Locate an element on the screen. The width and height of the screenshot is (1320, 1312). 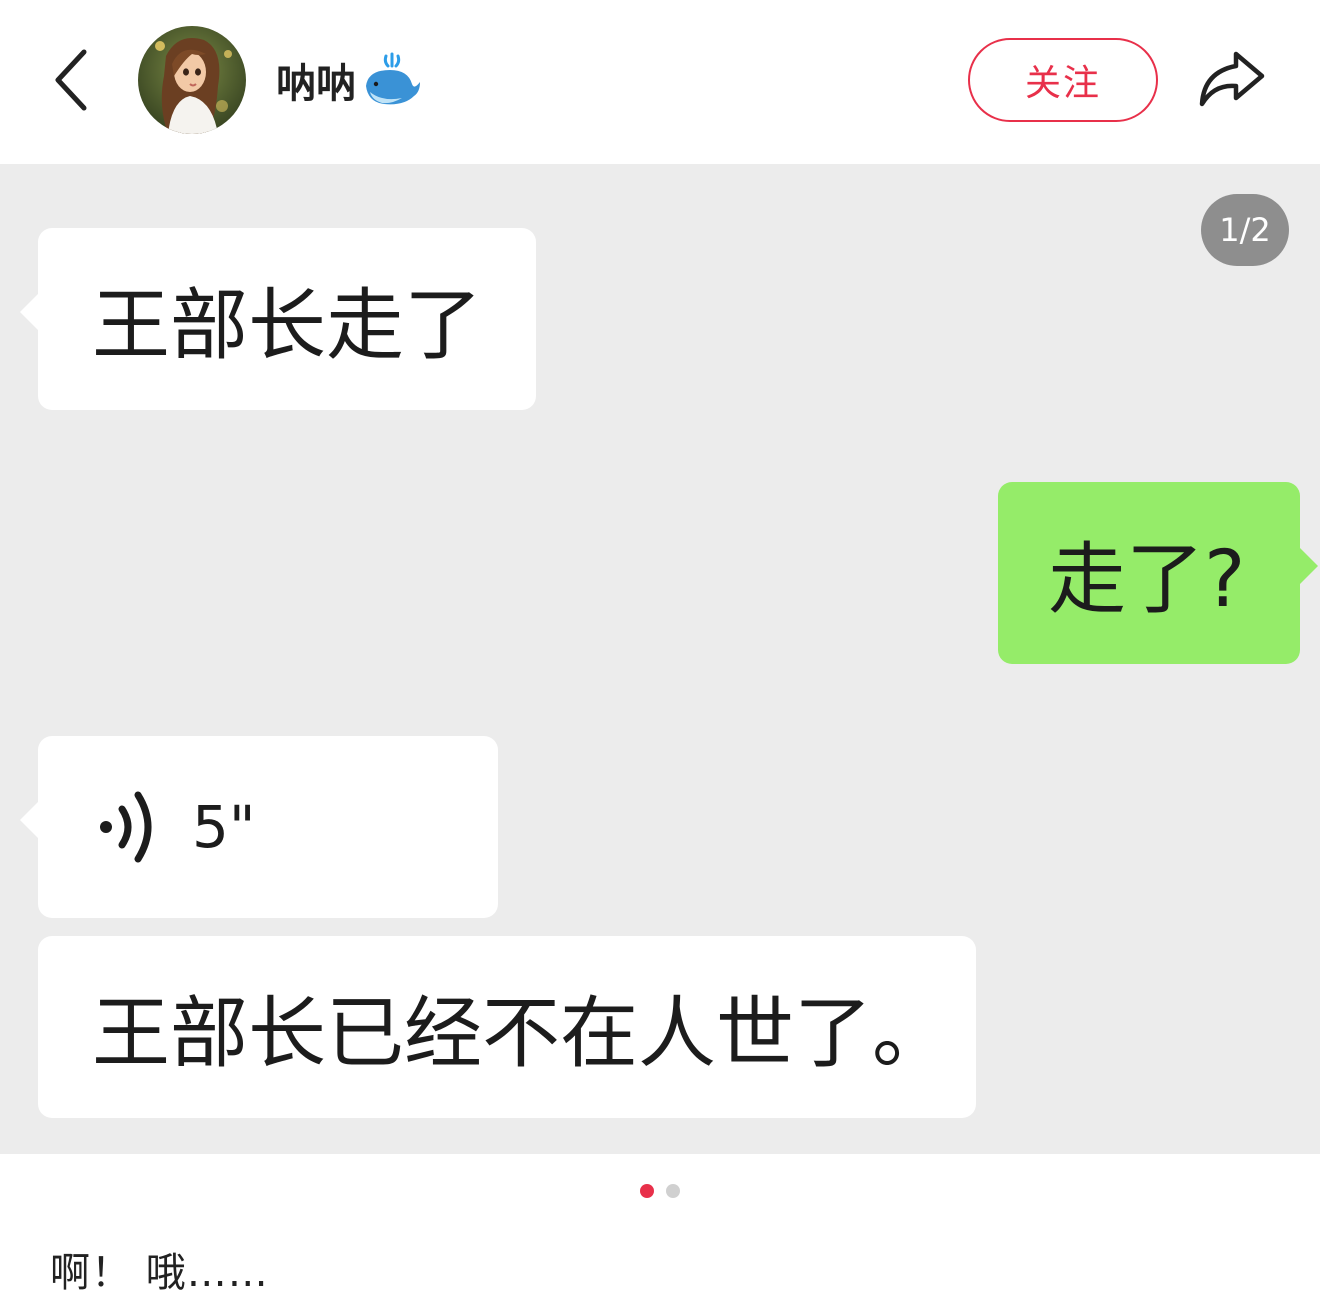
pagination-dot is located at coordinates (673, 1191).